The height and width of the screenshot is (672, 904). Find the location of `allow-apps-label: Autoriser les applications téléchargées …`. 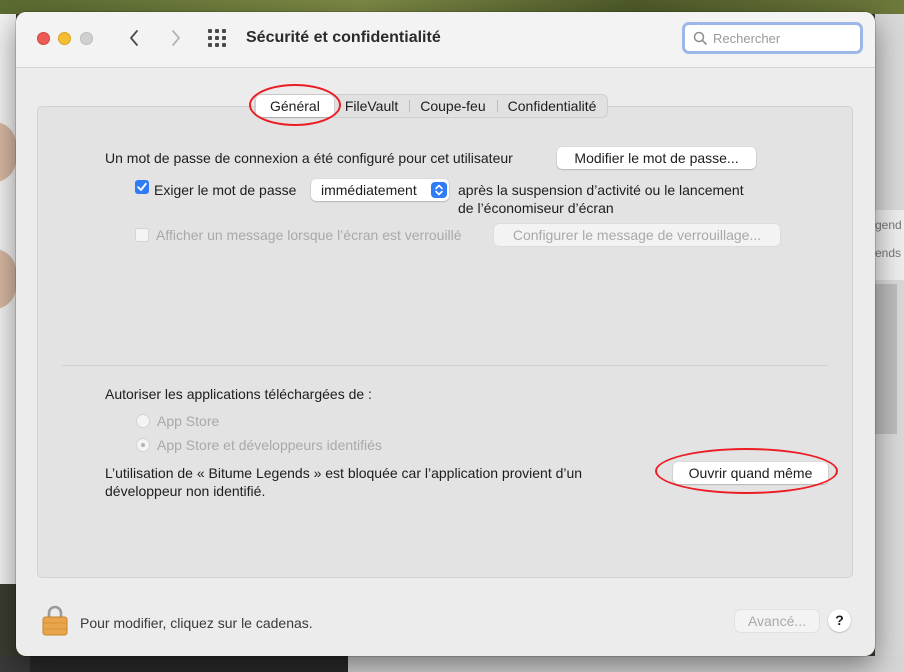

allow-apps-label: Autoriser les applications téléchargées … is located at coordinates (238, 394).